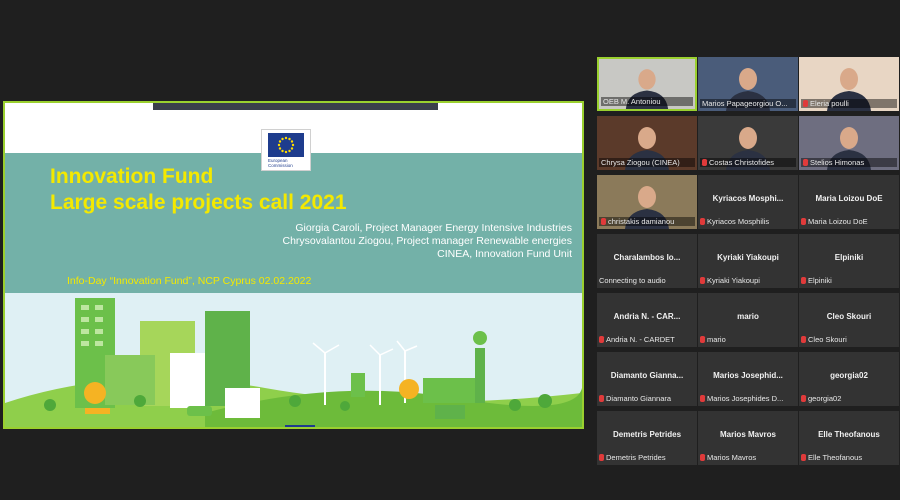  What do you see at coordinates (639, 398) in the screenshot?
I see `participant-name: Diamanto Giannara` at bounding box center [639, 398].